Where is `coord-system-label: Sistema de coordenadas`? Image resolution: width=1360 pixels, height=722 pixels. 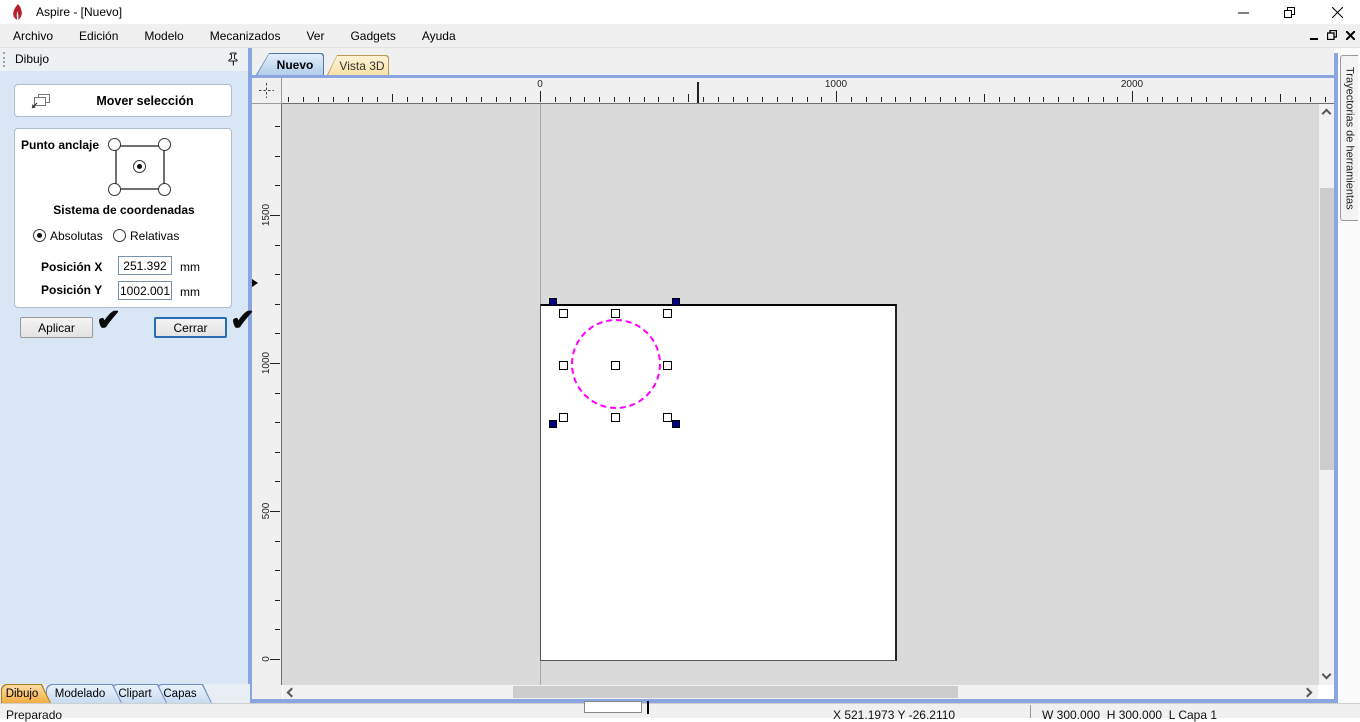 coord-system-label: Sistema de coordenadas is located at coordinates (124, 210).